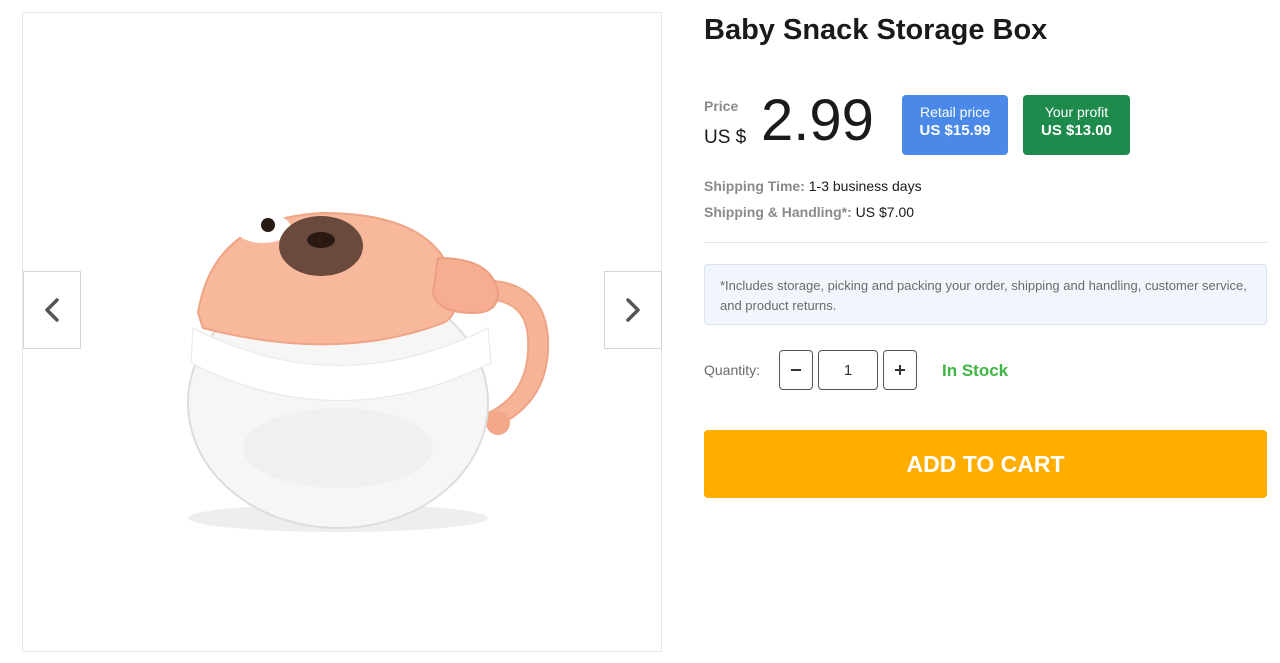 The image size is (1280, 663). I want to click on product-image, so click(368, 371).